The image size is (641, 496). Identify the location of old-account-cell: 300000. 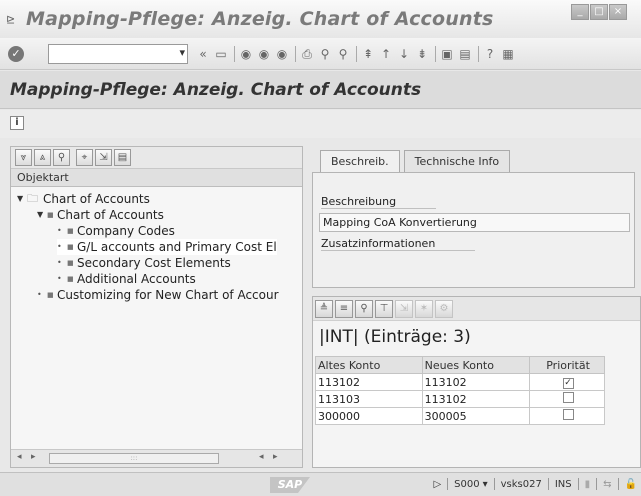
(369, 416).